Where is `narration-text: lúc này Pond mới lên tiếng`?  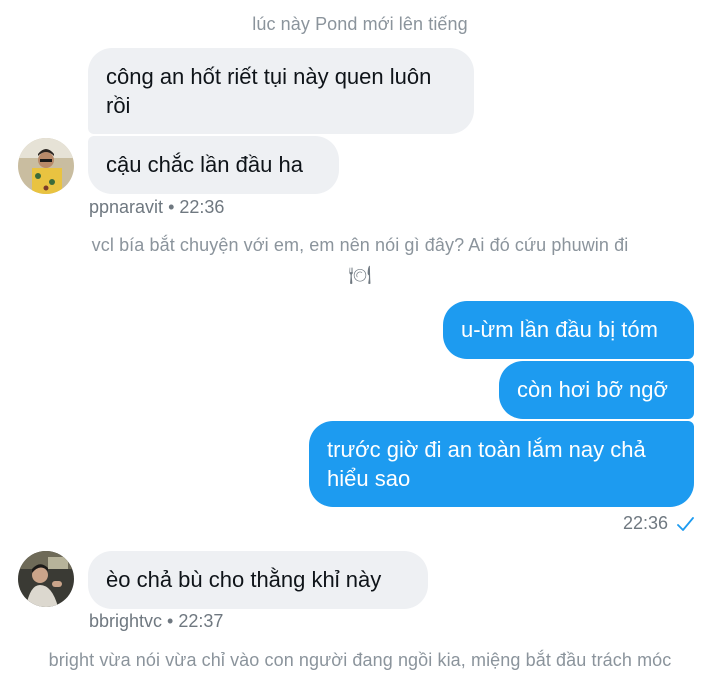
narration-text: lúc này Pond mới lên tiếng is located at coordinates (360, 24).